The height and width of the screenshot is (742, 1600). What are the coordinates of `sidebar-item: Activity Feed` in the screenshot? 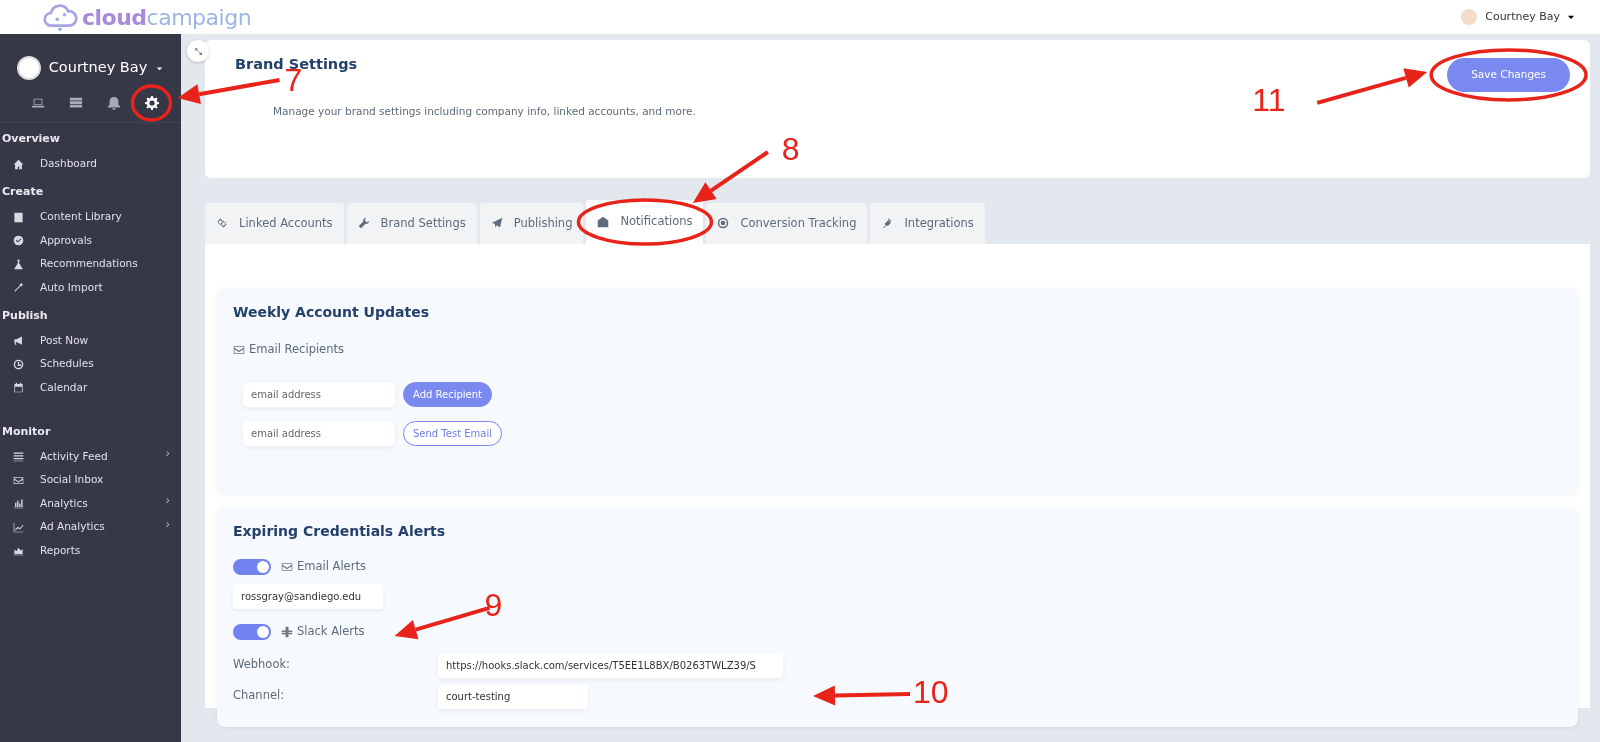 It's located at (90, 457).